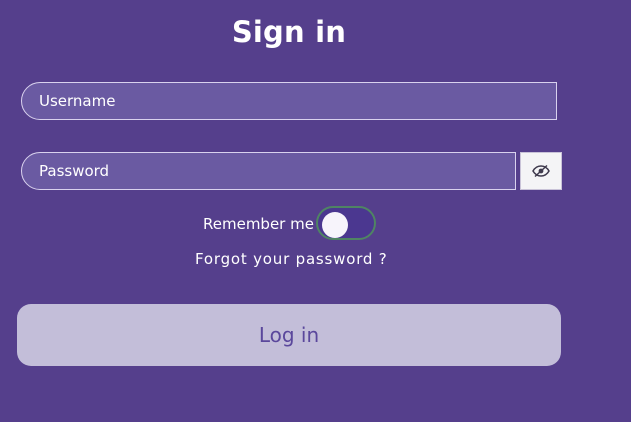  What do you see at coordinates (289, 101) in the screenshot?
I see `username-input: Username` at bounding box center [289, 101].